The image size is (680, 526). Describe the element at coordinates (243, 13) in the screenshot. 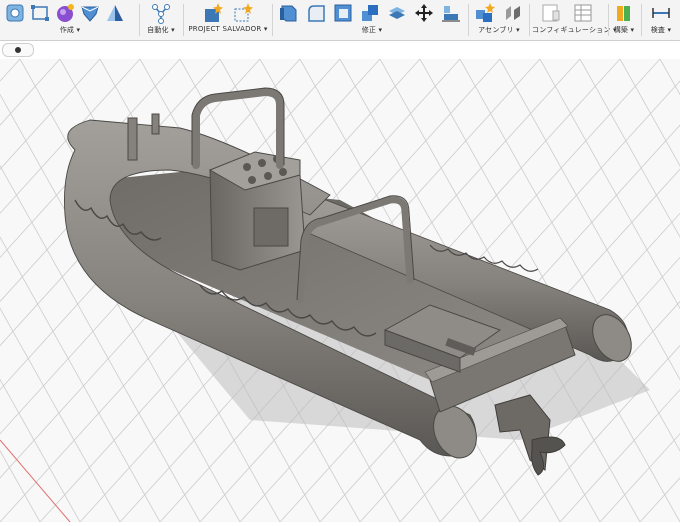

I see `salvador-sketch-icon` at that location.